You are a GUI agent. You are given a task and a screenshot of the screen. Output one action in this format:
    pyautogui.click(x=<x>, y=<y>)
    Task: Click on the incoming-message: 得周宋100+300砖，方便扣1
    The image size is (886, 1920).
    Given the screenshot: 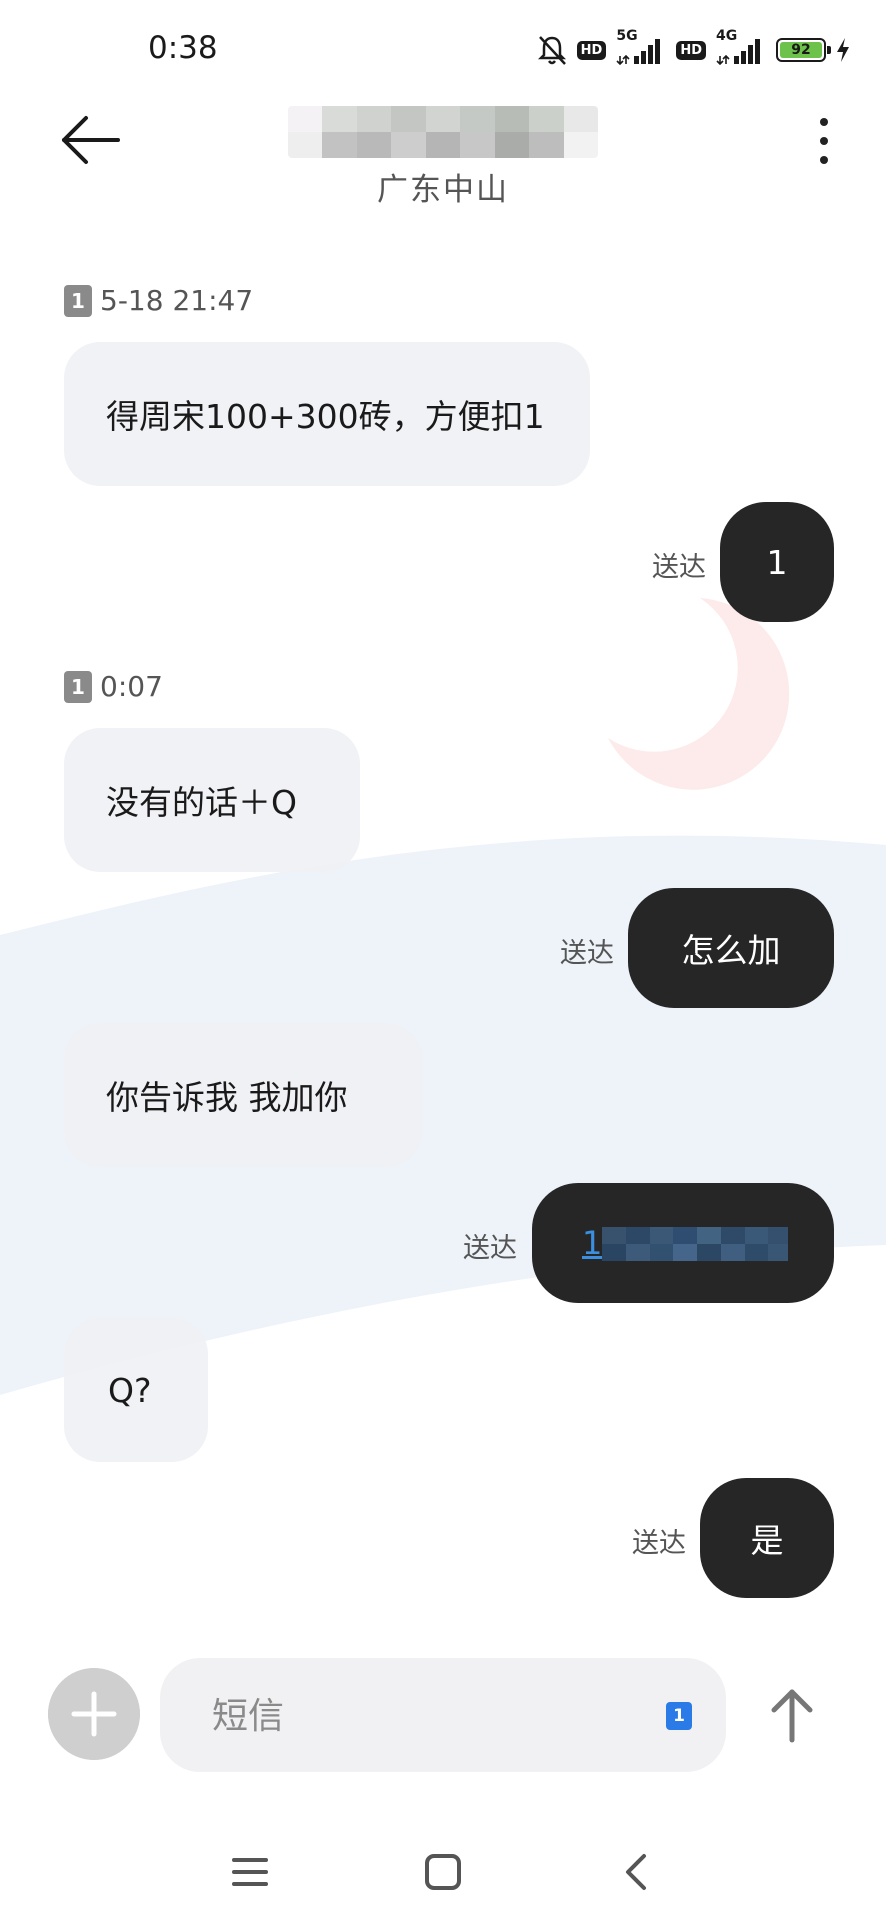 What is the action you would take?
    pyautogui.click(x=327, y=414)
    